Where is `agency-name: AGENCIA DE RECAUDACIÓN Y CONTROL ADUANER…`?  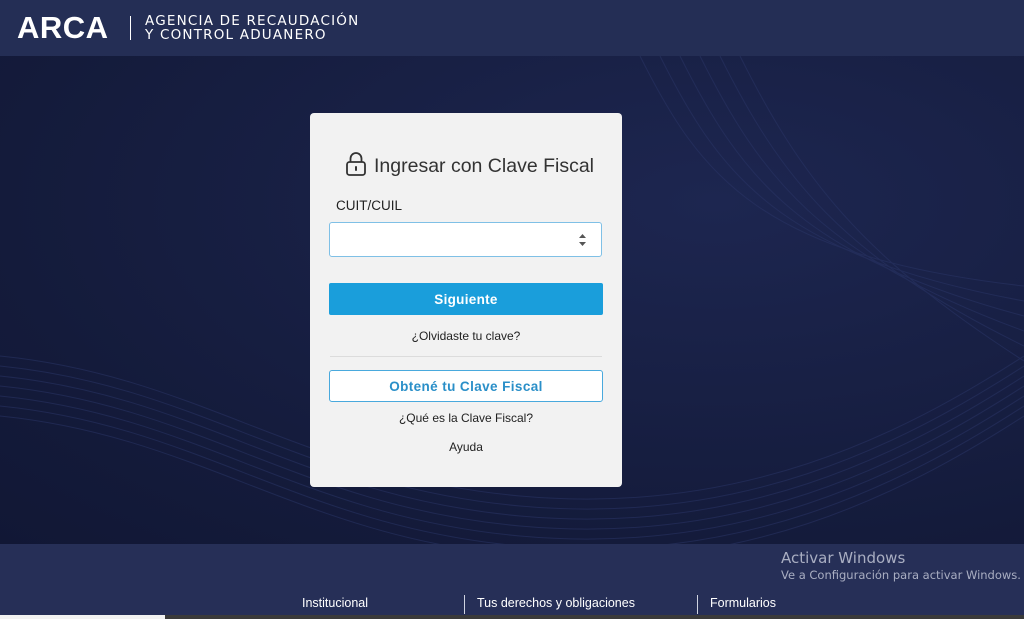 agency-name: AGENCIA DE RECAUDACIÓN Y CONTROL ADUANER… is located at coordinates (252, 28).